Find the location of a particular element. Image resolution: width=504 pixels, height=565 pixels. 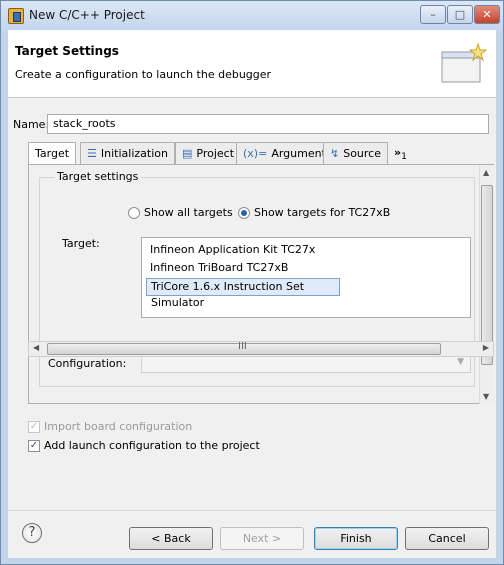

button-bar: ? < Back Next > Finish Cancel is located at coordinates (252, 534).